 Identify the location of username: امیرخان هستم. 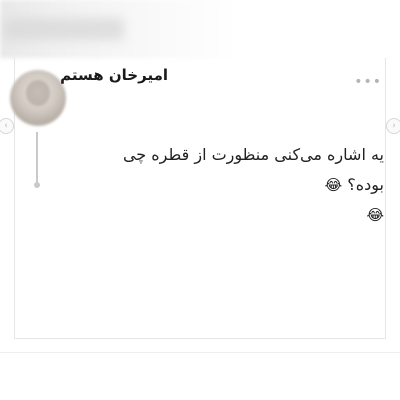
(114, 75).